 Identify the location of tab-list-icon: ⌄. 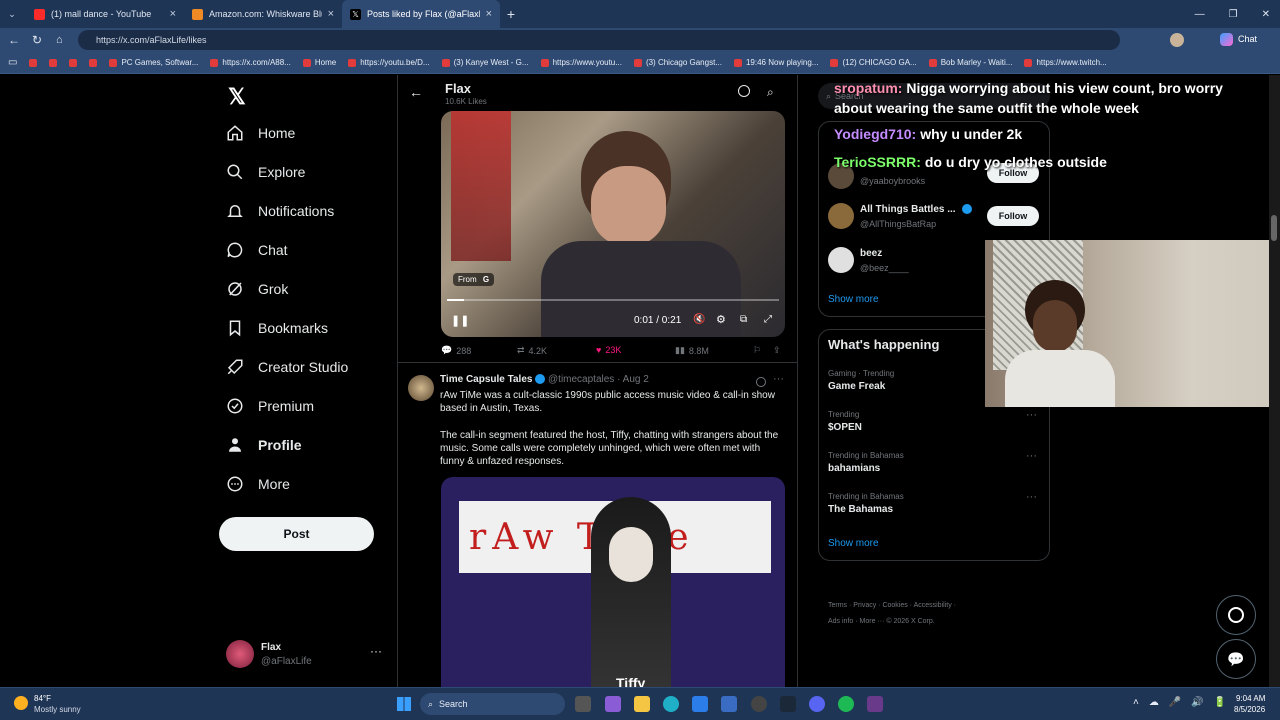
(12, 14).